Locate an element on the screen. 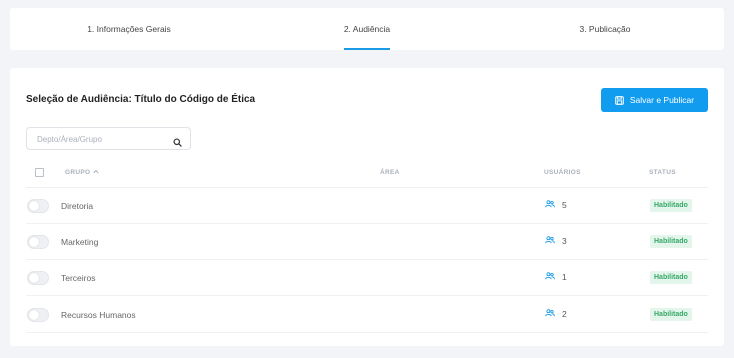 This screenshot has height=358, width=734. grupo-name: Terceiros is located at coordinates (78, 278).